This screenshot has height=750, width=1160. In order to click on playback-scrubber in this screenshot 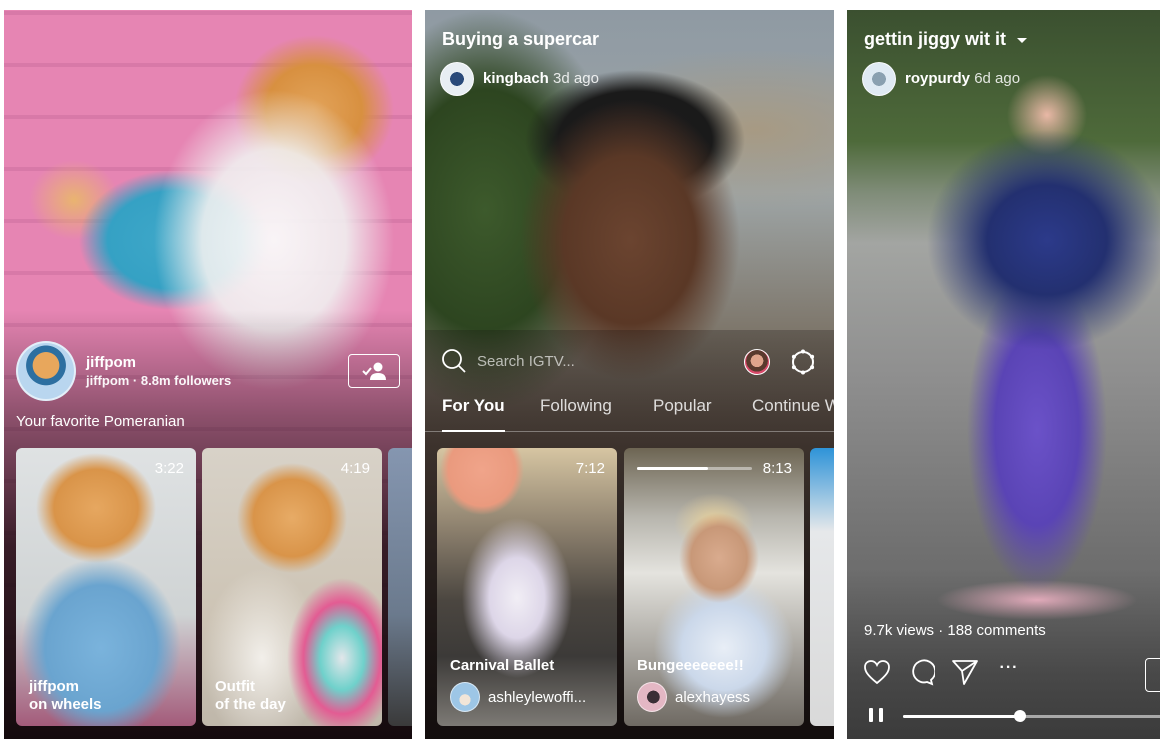, I will do `click(1031, 716)`.